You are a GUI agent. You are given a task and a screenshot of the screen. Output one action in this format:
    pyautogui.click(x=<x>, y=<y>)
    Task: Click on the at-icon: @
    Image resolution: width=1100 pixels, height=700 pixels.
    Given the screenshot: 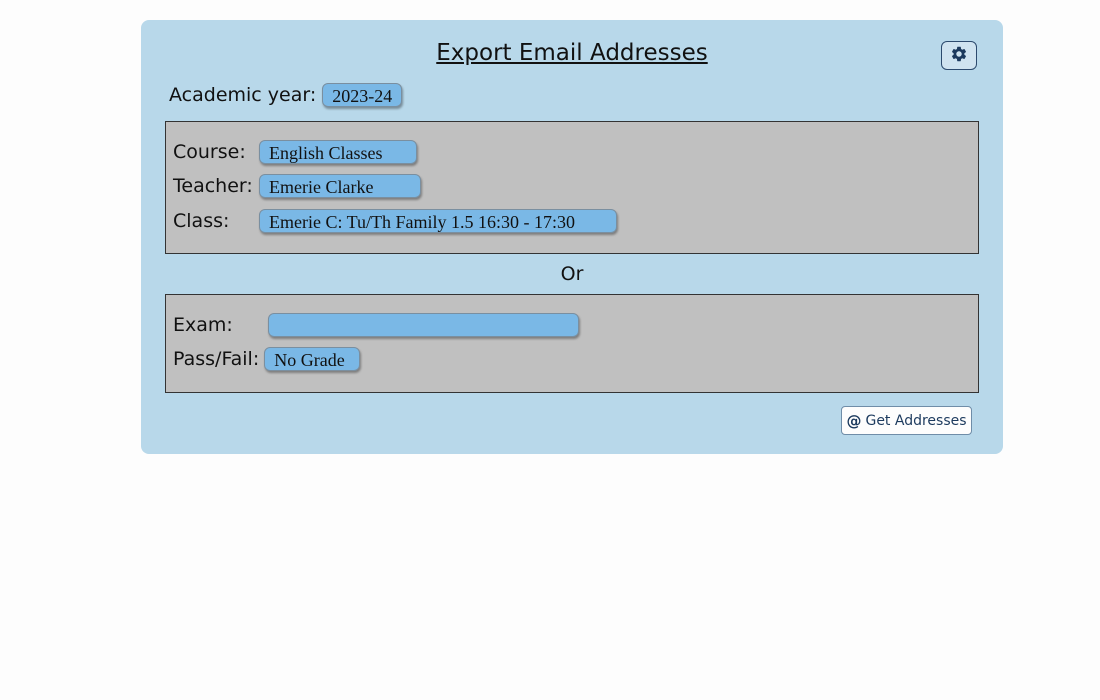 What is the action you would take?
    pyautogui.click(x=854, y=420)
    